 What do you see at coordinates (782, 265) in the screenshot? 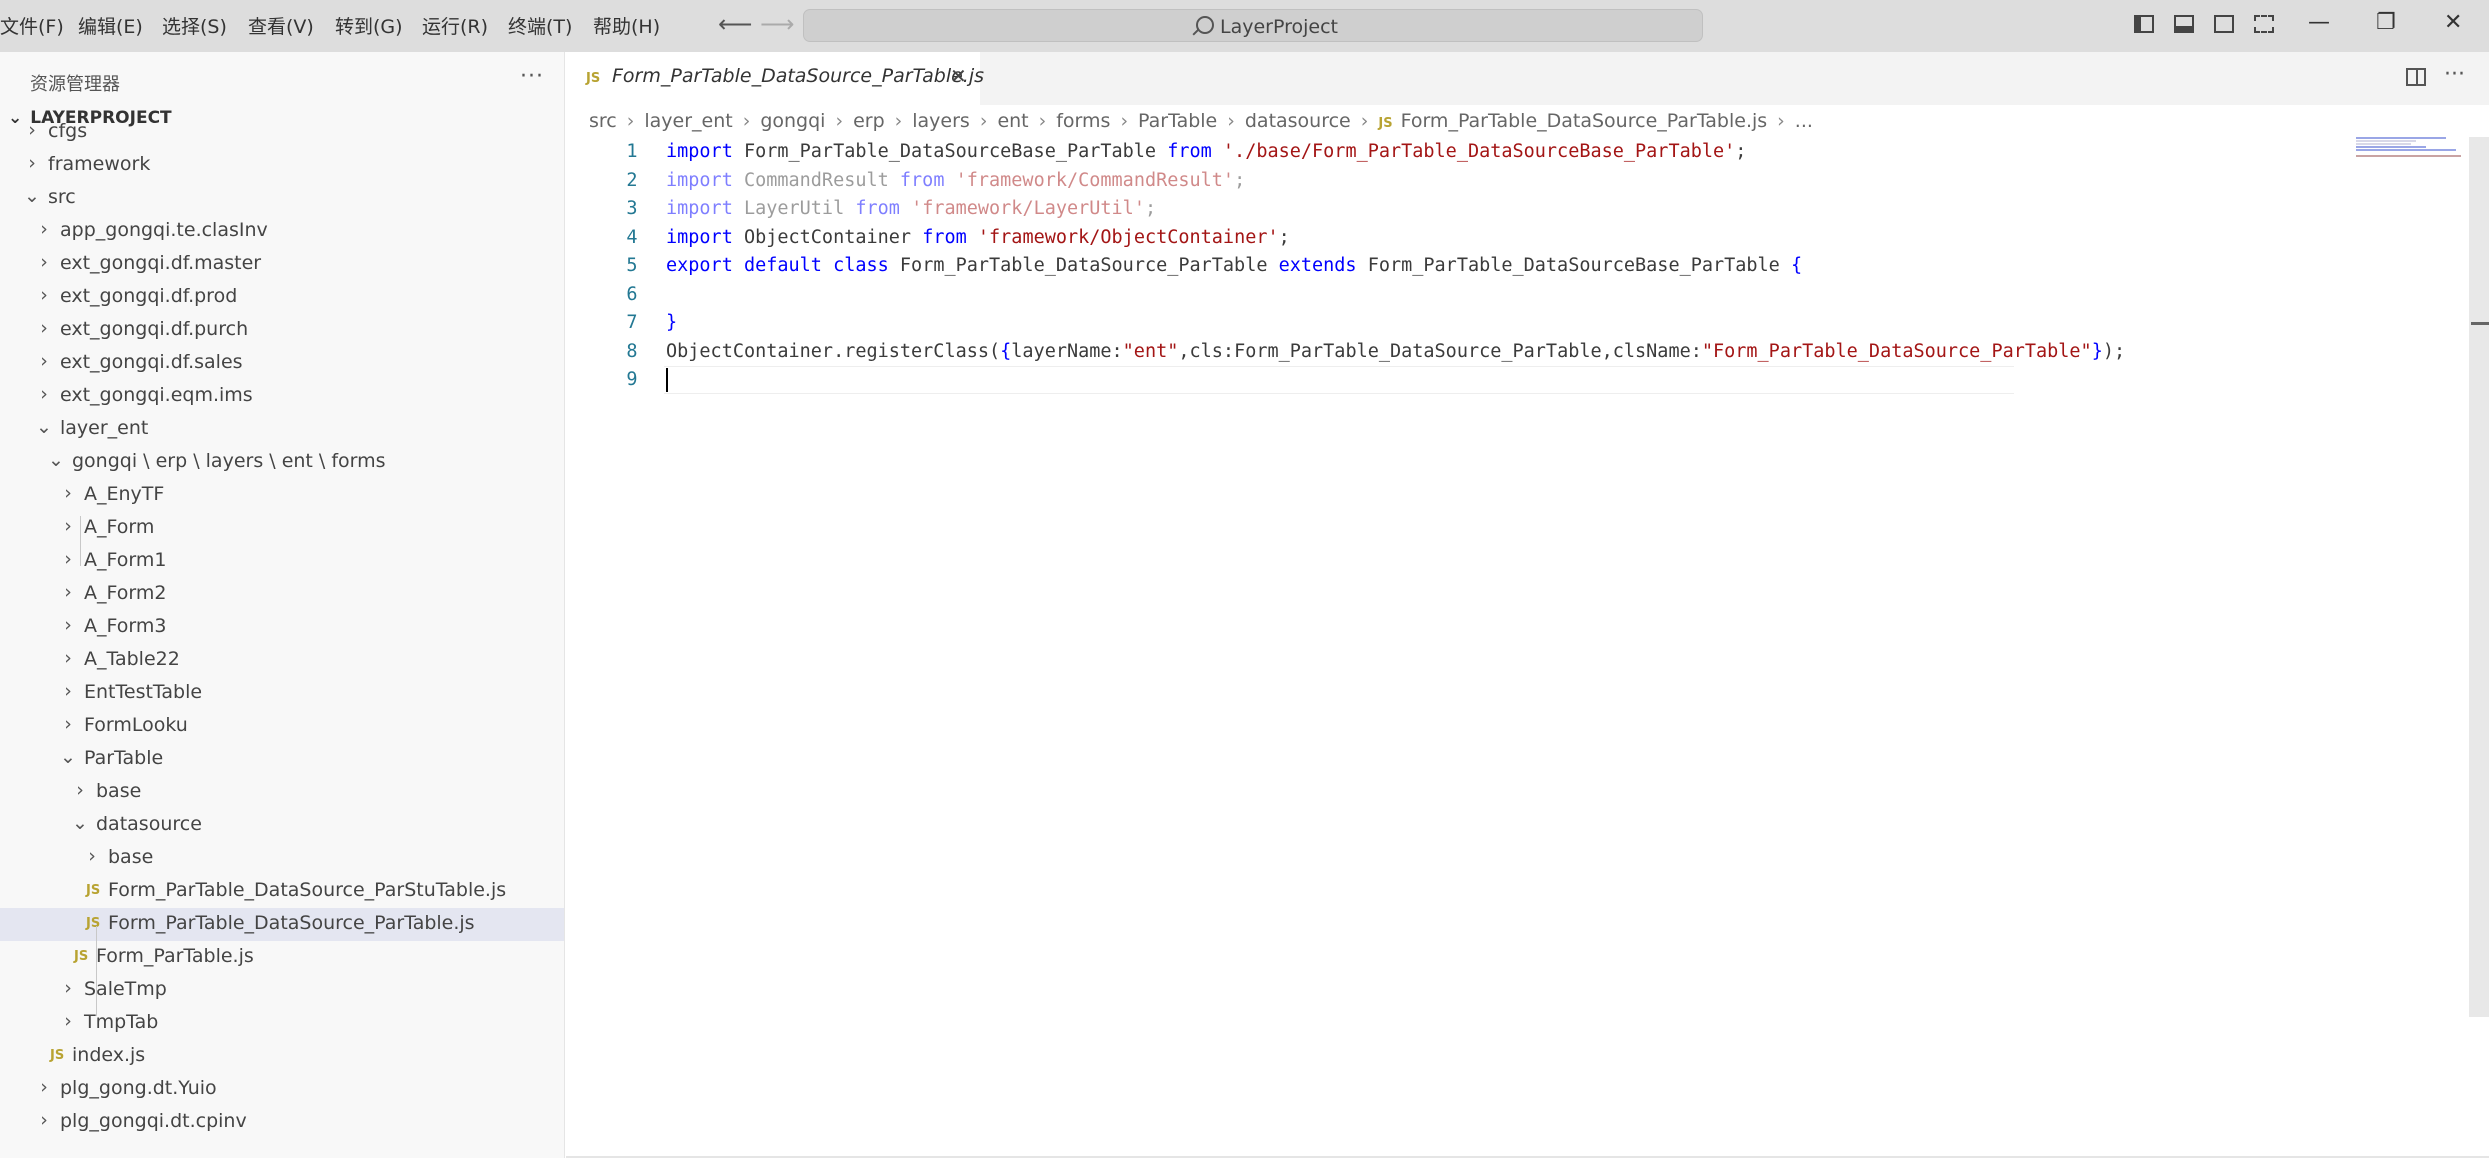
I see `code-token: default` at bounding box center [782, 265].